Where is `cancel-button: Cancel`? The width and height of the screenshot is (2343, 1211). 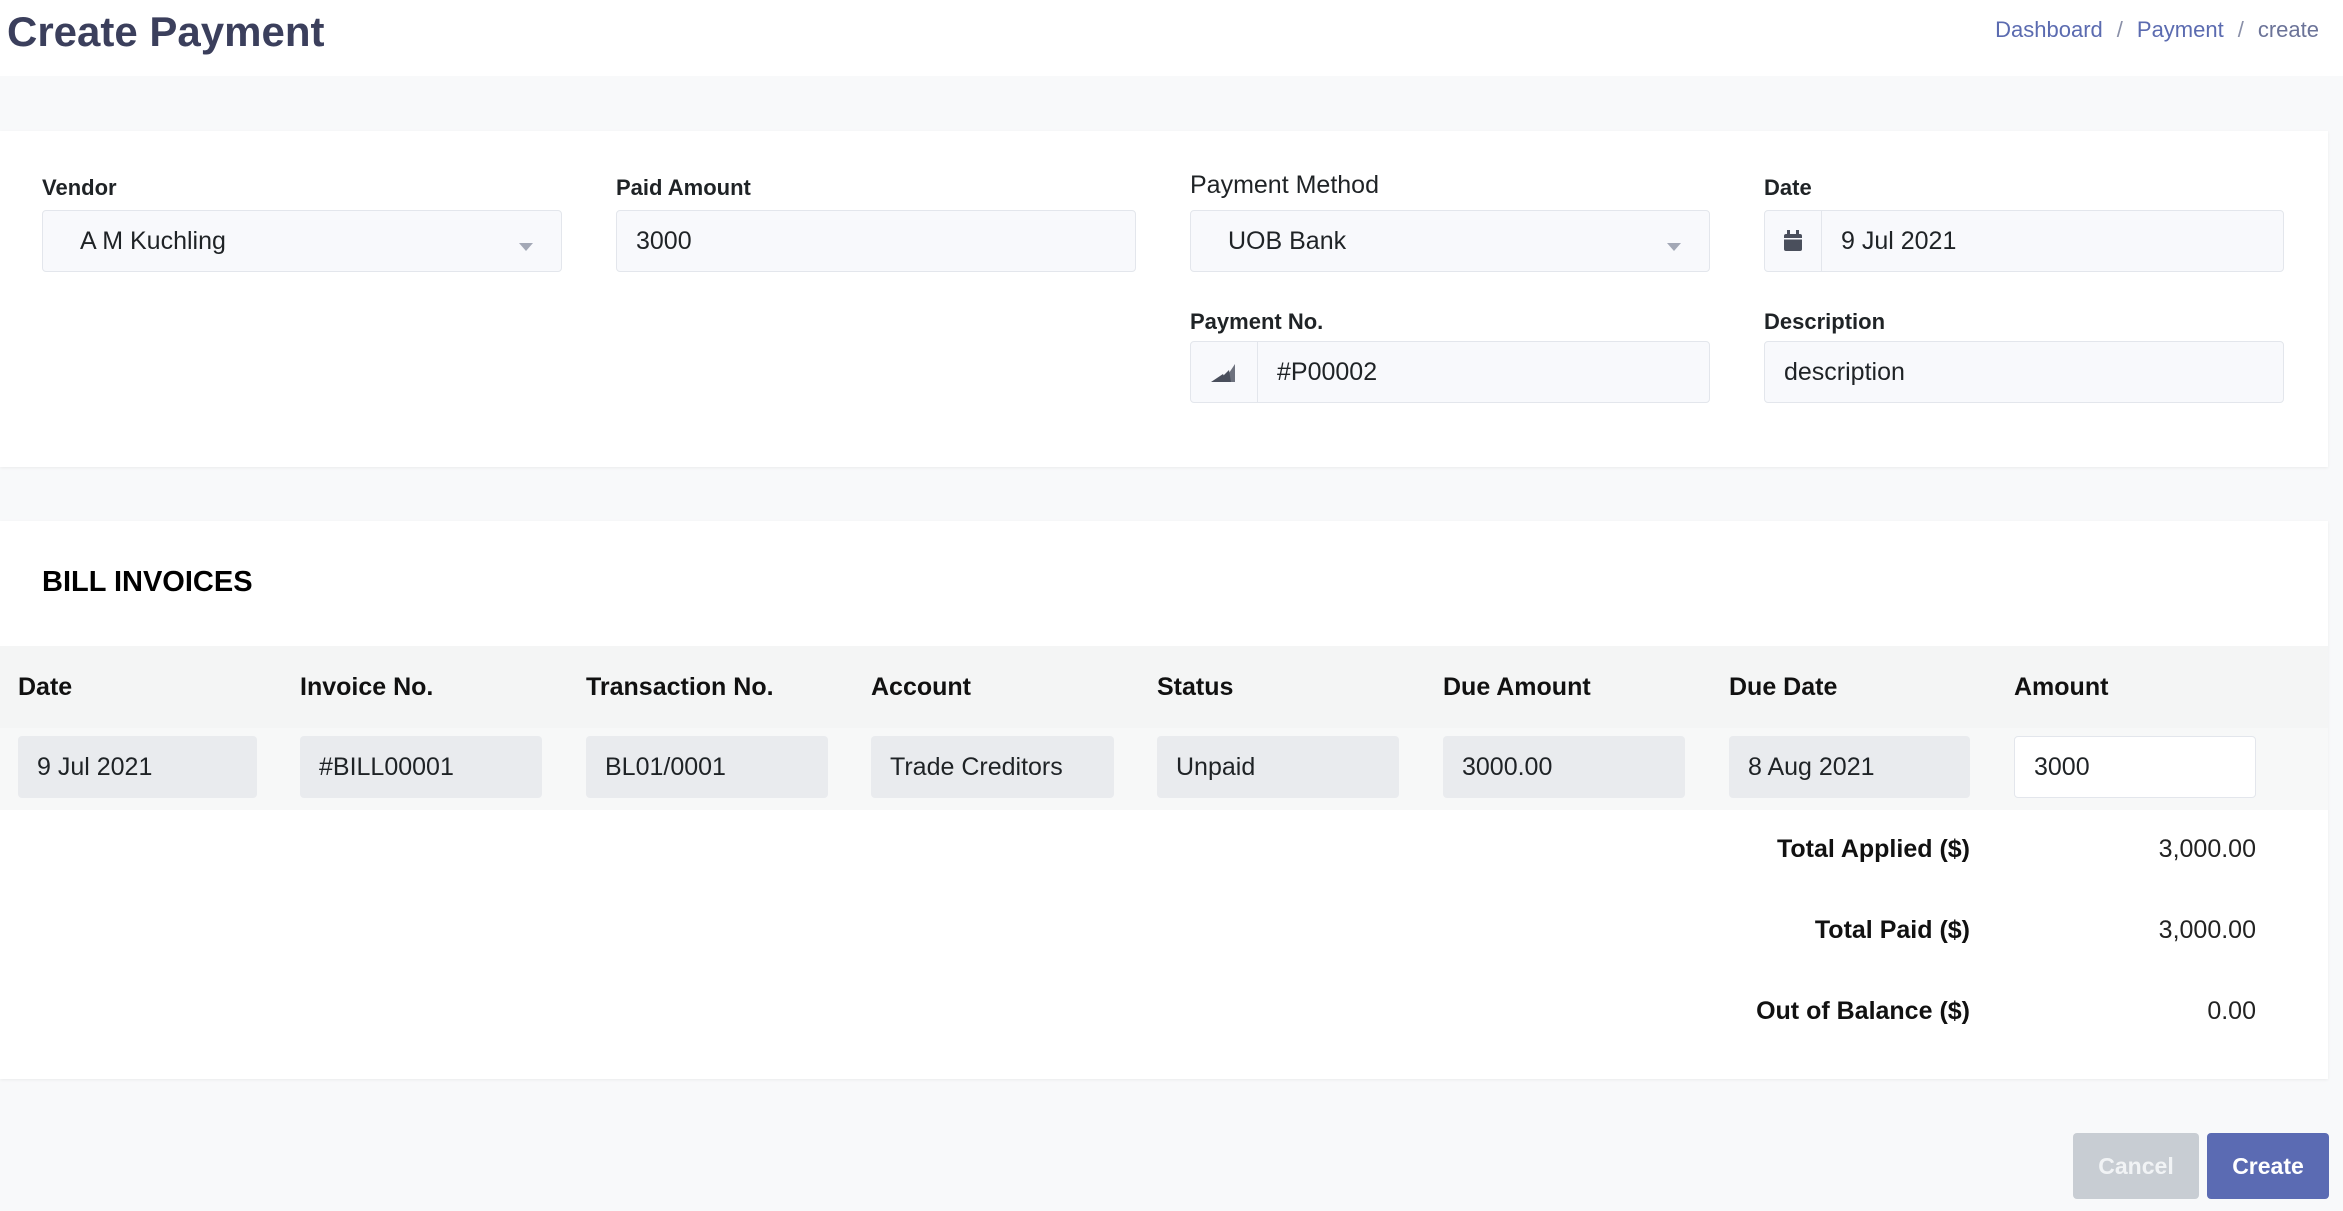
cancel-button: Cancel is located at coordinates (2136, 1166).